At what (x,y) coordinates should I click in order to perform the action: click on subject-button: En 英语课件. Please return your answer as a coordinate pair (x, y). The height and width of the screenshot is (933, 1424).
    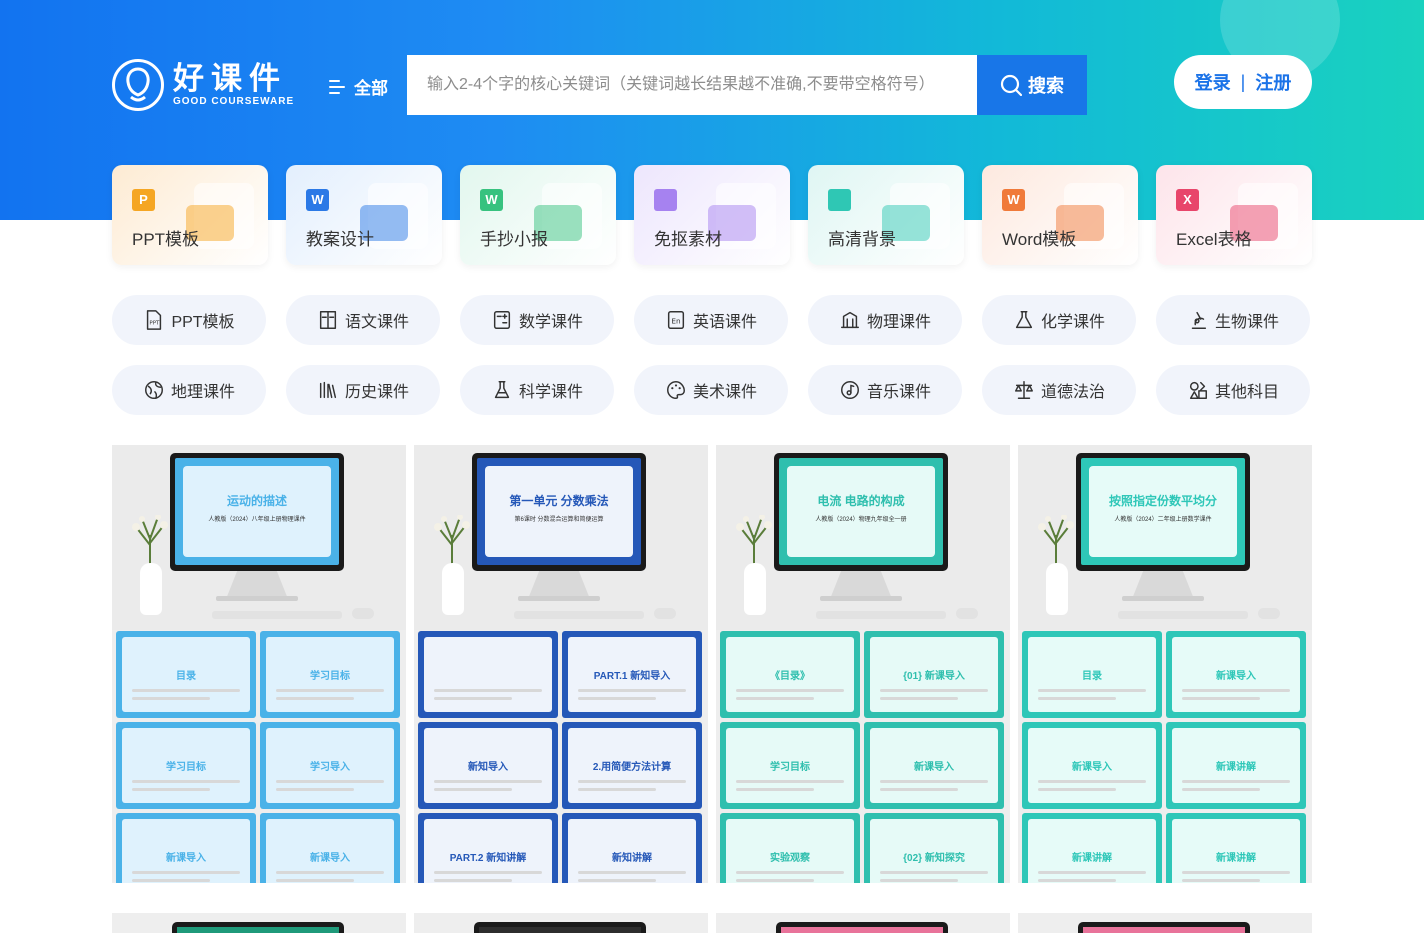
    Looking at the image, I should click on (711, 320).